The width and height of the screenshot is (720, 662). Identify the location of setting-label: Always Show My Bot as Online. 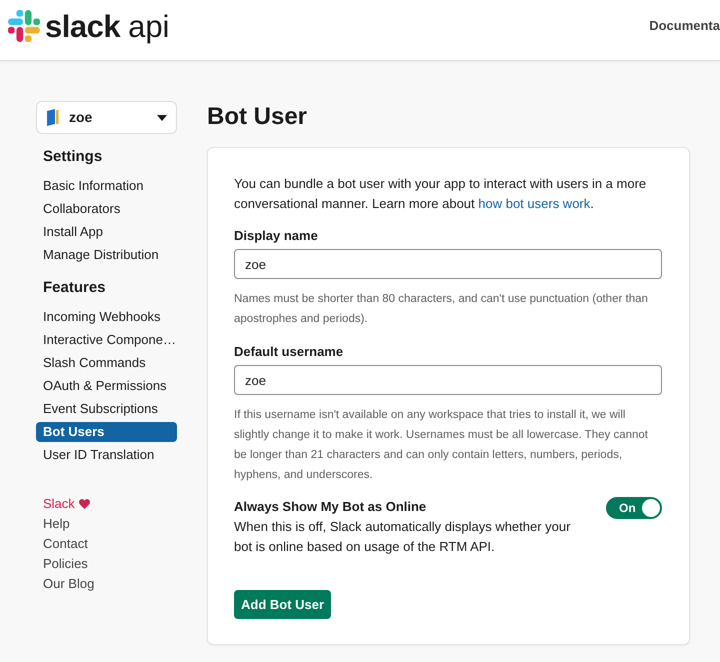
(331, 507).